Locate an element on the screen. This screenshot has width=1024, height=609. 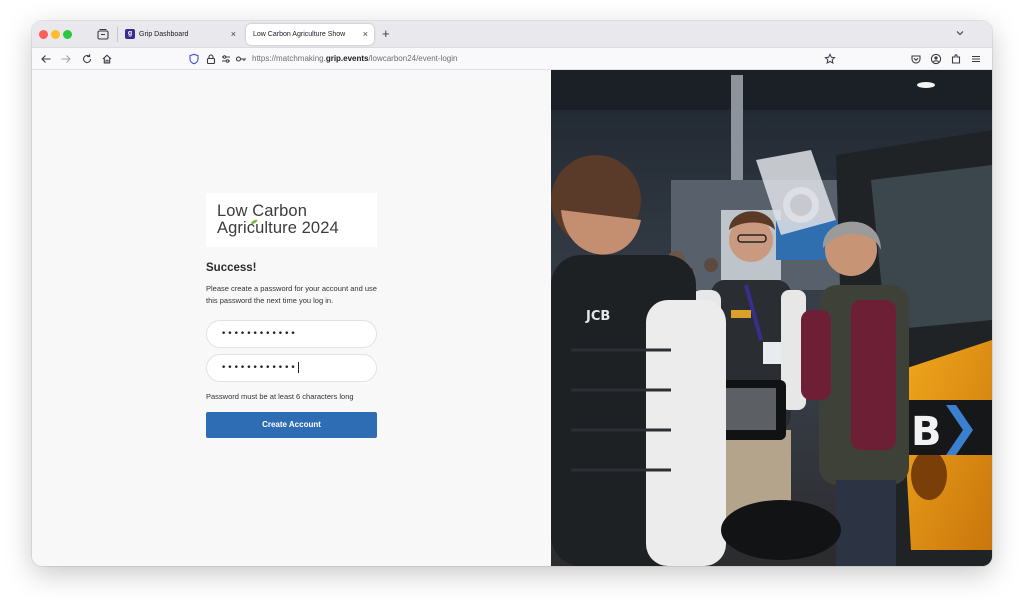
confirm-password-input: •••••••••••• is located at coordinates (291, 368).